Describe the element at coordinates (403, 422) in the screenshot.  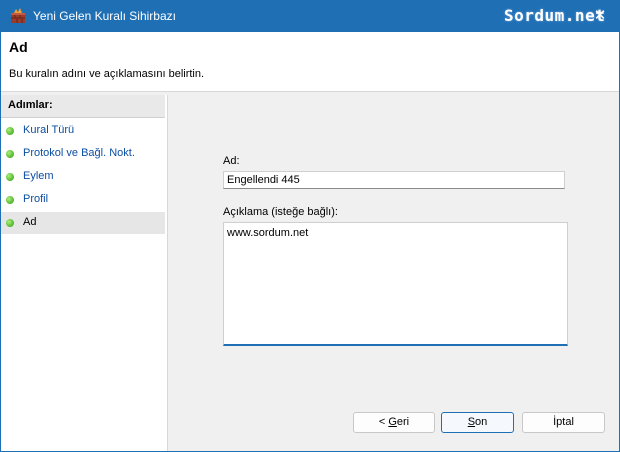
I see `back-button-rest: eri` at that location.